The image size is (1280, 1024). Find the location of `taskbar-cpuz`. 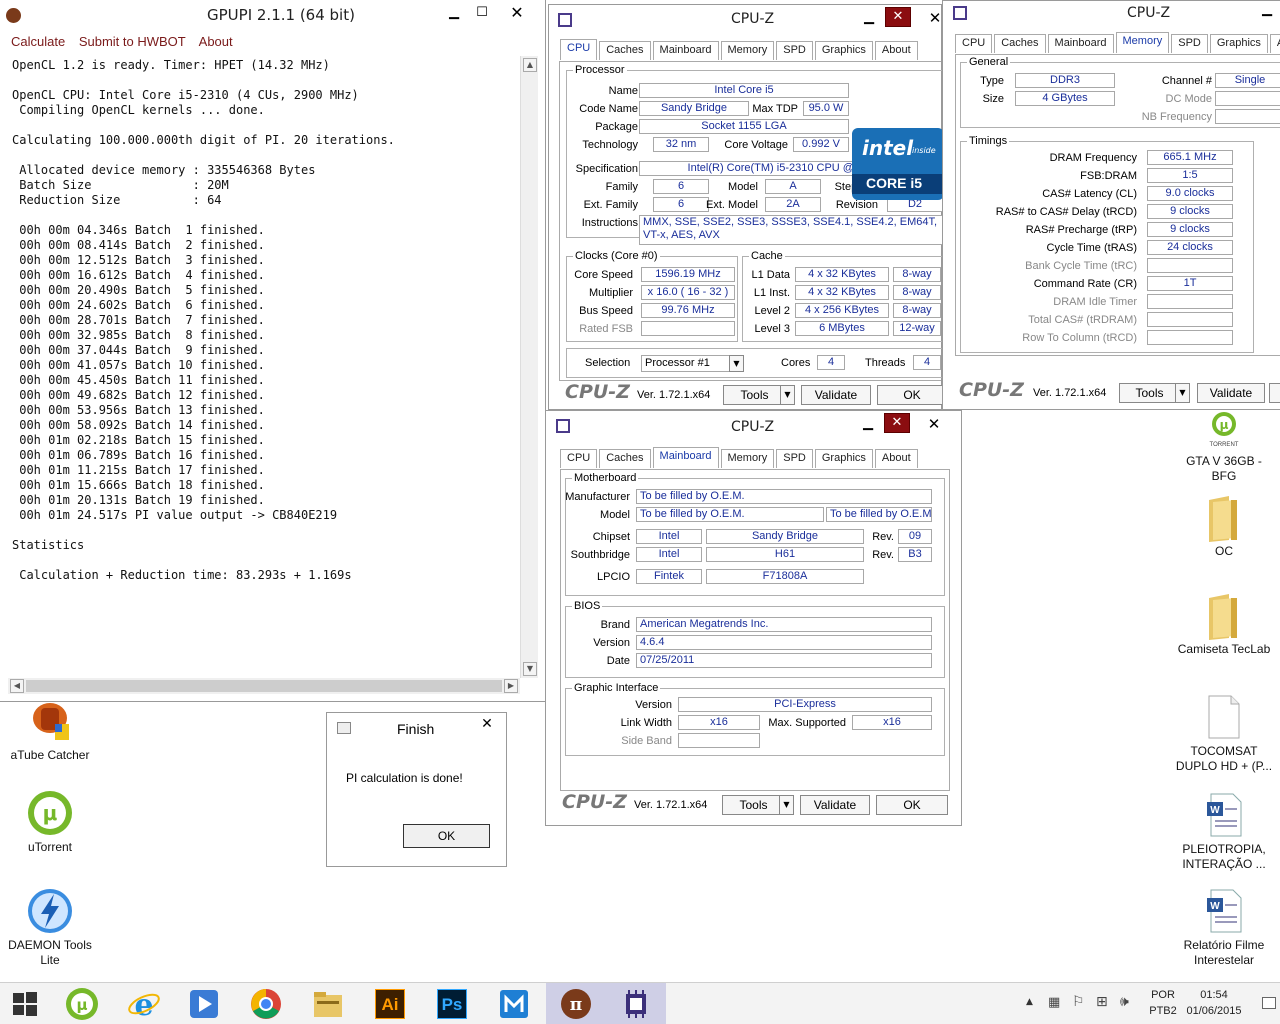

taskbar-cpuz is located at coordinates (636, 1003).